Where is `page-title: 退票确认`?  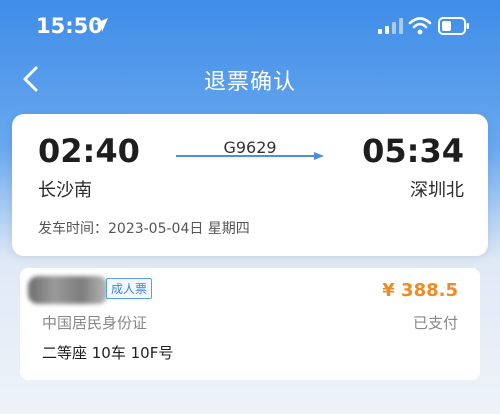
page-title: 退票确认 is located at coordinates (249, 82).